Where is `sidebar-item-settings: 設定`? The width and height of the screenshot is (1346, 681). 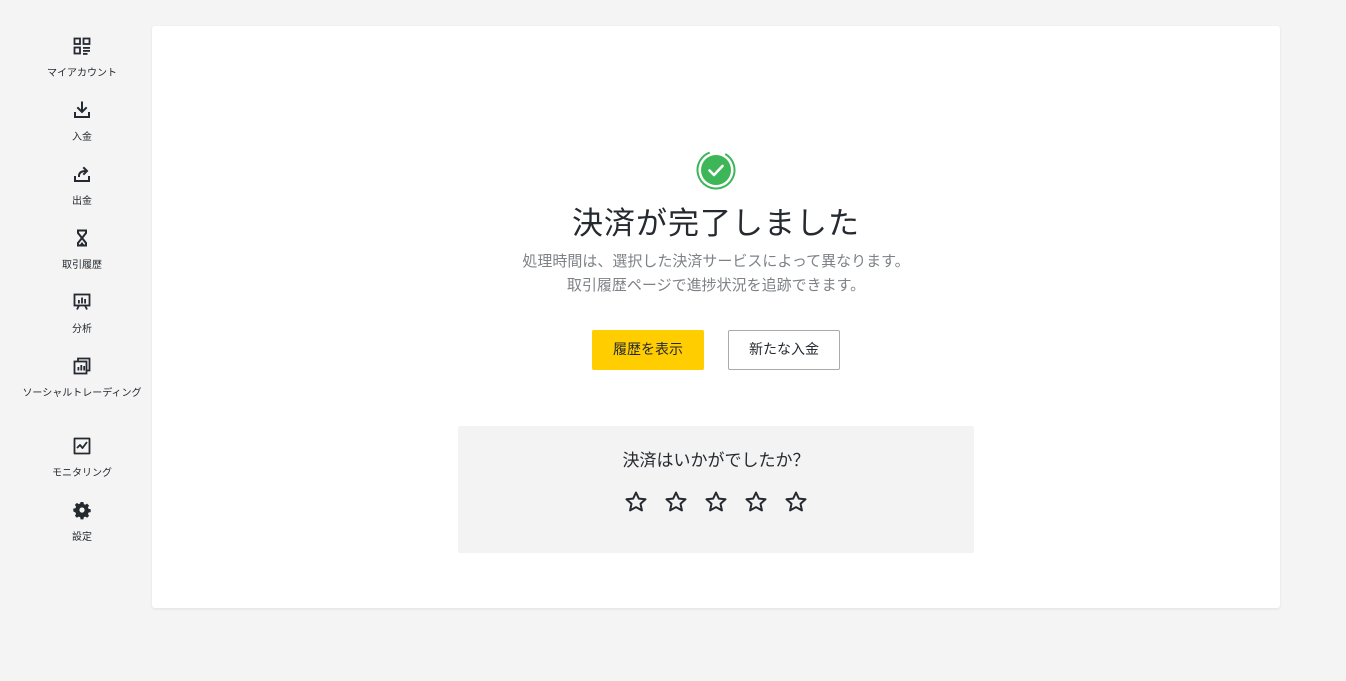
sidebar-item-settings: 設定 is located at coordinates (82, 523).